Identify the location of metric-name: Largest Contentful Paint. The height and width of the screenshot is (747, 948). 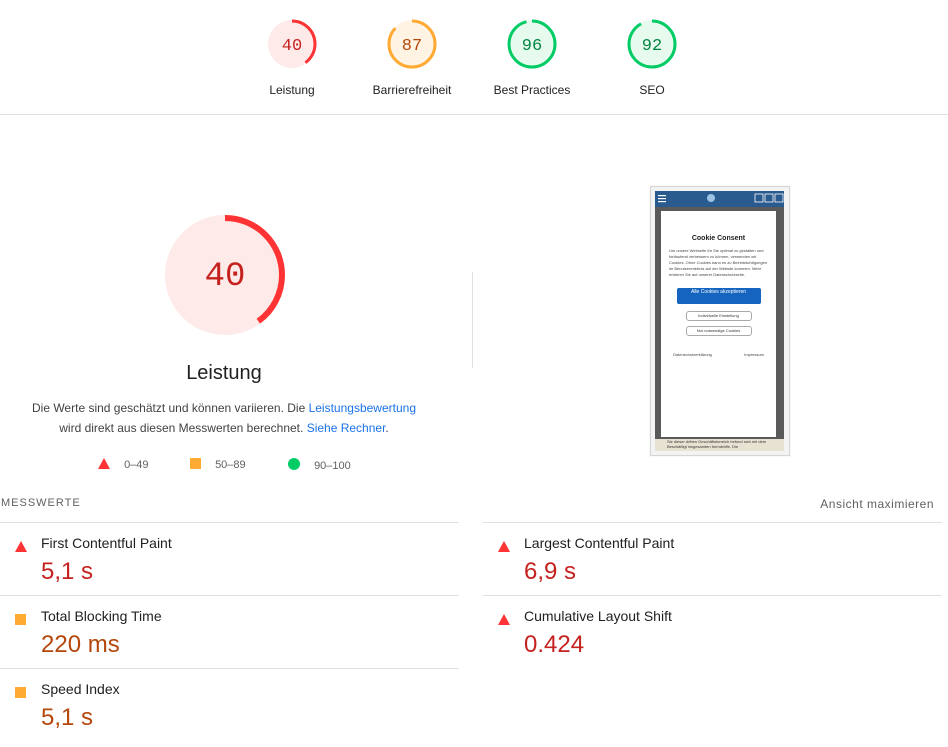
(599, 543).